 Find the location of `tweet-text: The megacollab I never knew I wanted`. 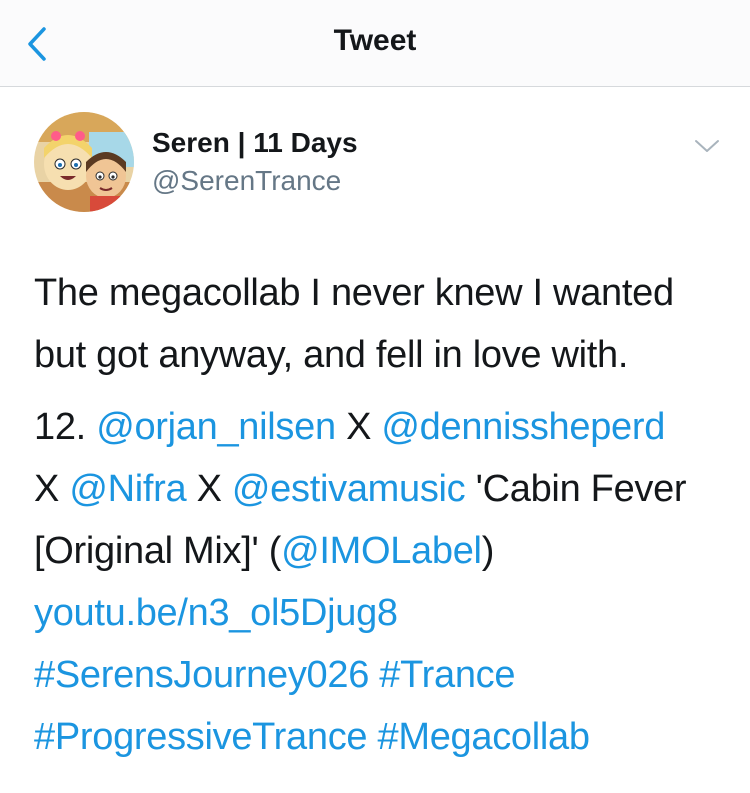

tweet-text: The megacollab I never knew I wanted is located at coordinates (354, 293).